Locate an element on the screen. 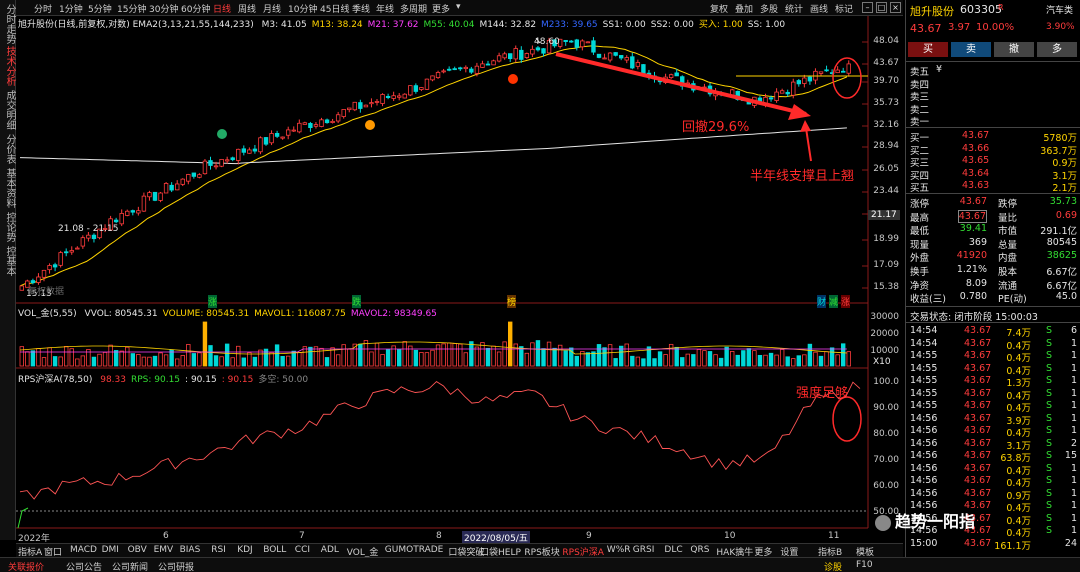 The height and width of the screenshot is (572, 1080). toolbar-adjust-button: 复权 is located at coordinates (719, 8).